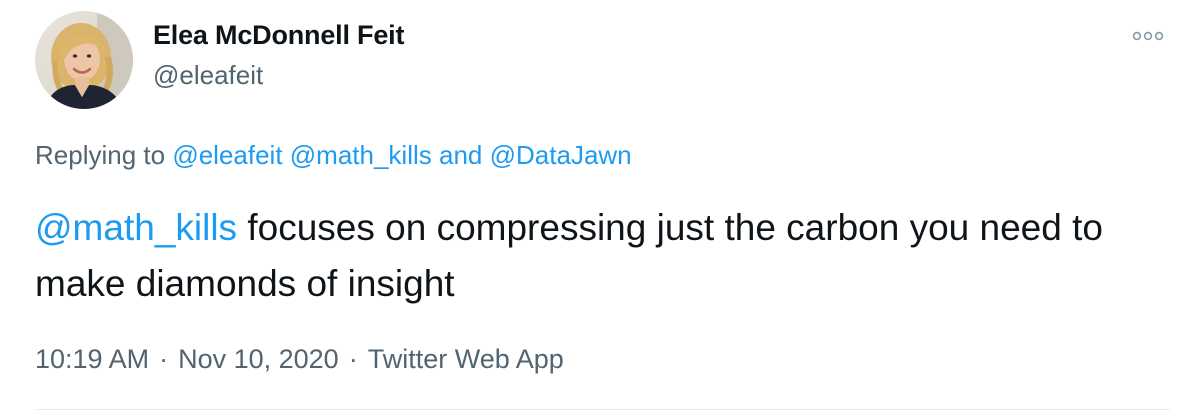 The height and width of the screenshot is (416, 1202). What do you see at coordinates (136, 227) in the screenshot?
I see `tweet-mention-link: @math_kills` at bounding box center [136, 227].